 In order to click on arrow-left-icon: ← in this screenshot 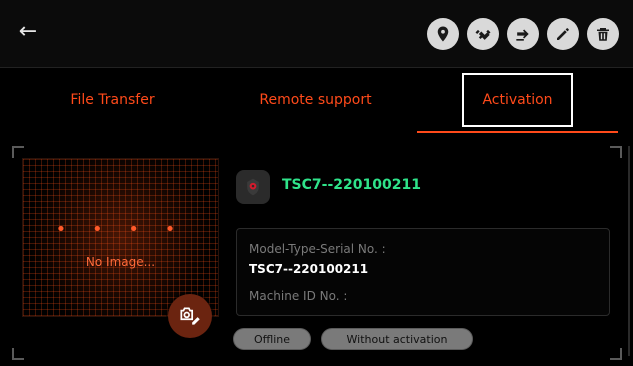, I will do `click(28, 31)`.